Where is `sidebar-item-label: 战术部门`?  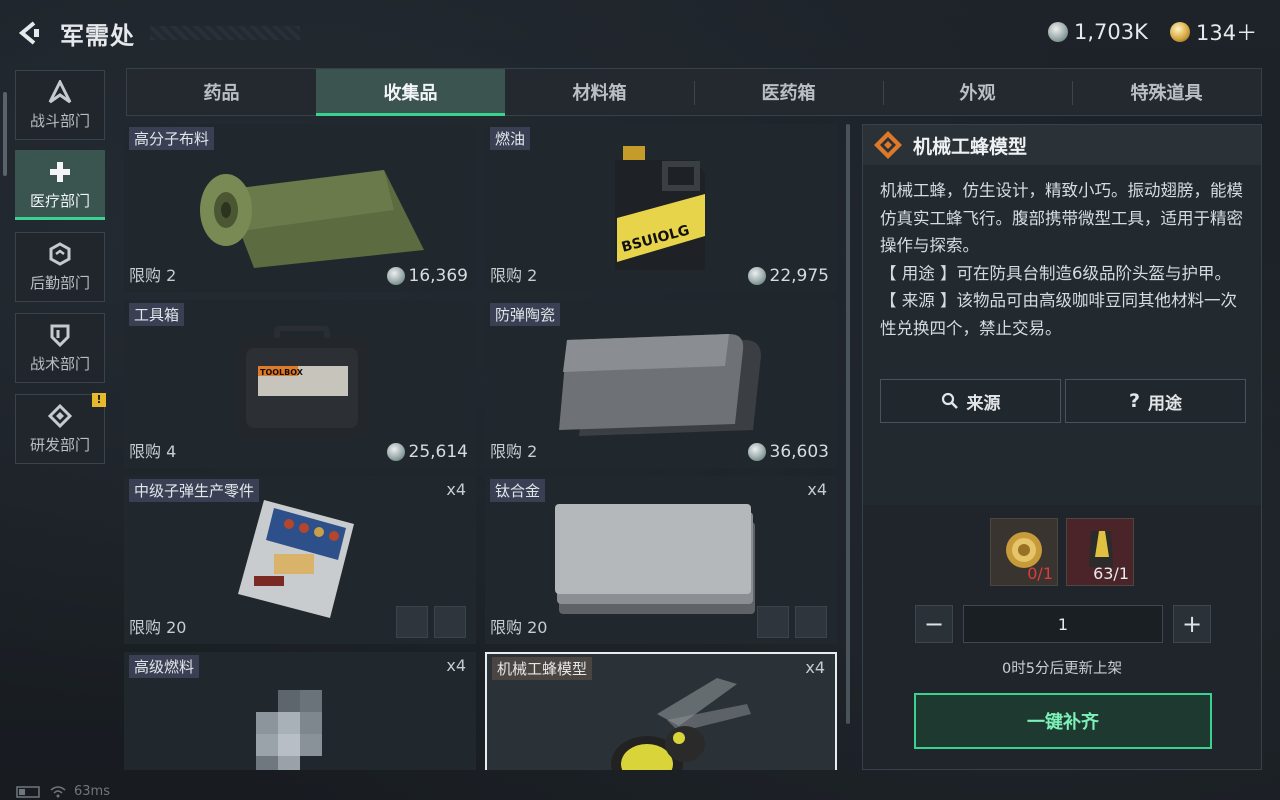 sidebar-item-label: 战术部门 is located at coordinates (59, 363).